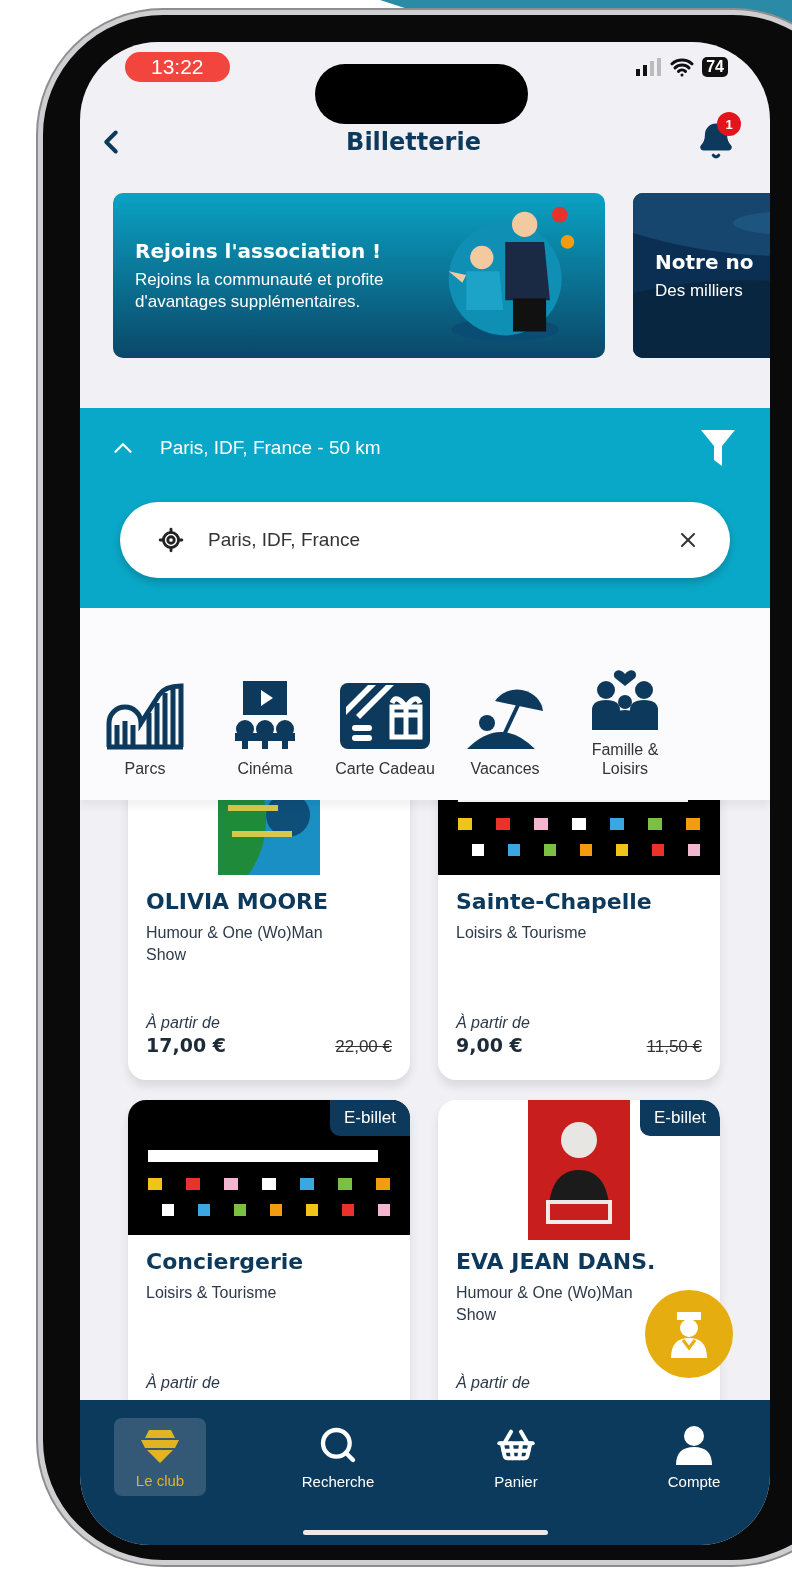 This screenshot has height=1575, width=792. I want to click on category-button: Cinéma, so click(265, 729).